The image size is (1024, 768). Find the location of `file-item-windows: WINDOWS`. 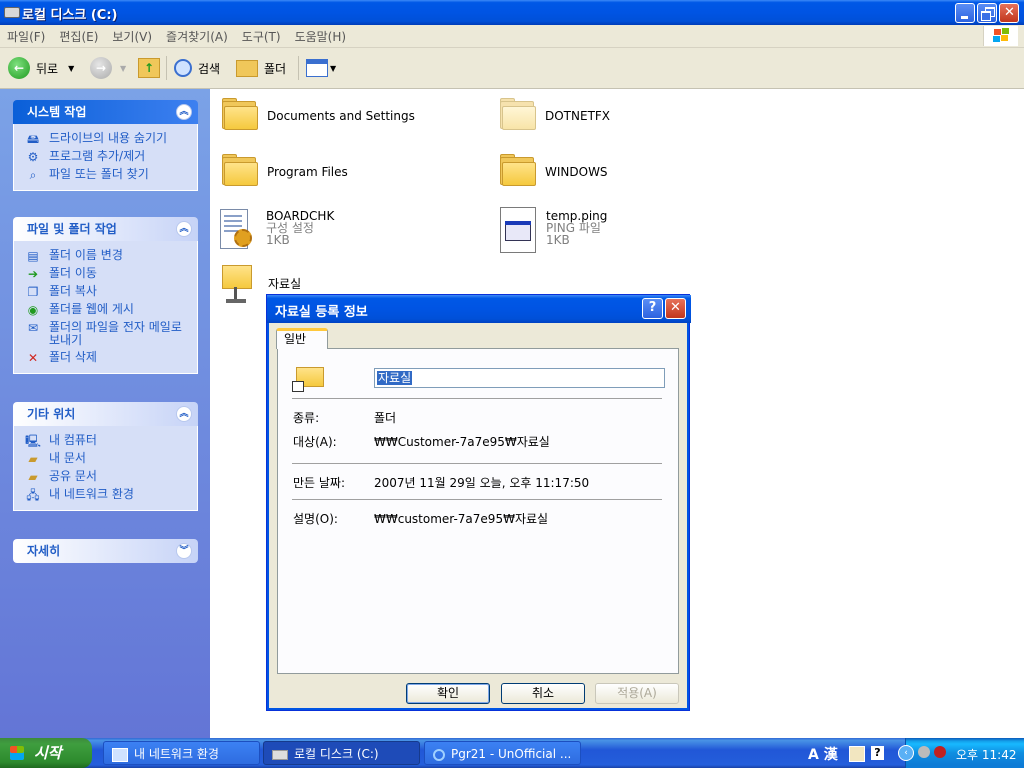

file-item-windows: WINDOWS is located at coordinates (553, 169).